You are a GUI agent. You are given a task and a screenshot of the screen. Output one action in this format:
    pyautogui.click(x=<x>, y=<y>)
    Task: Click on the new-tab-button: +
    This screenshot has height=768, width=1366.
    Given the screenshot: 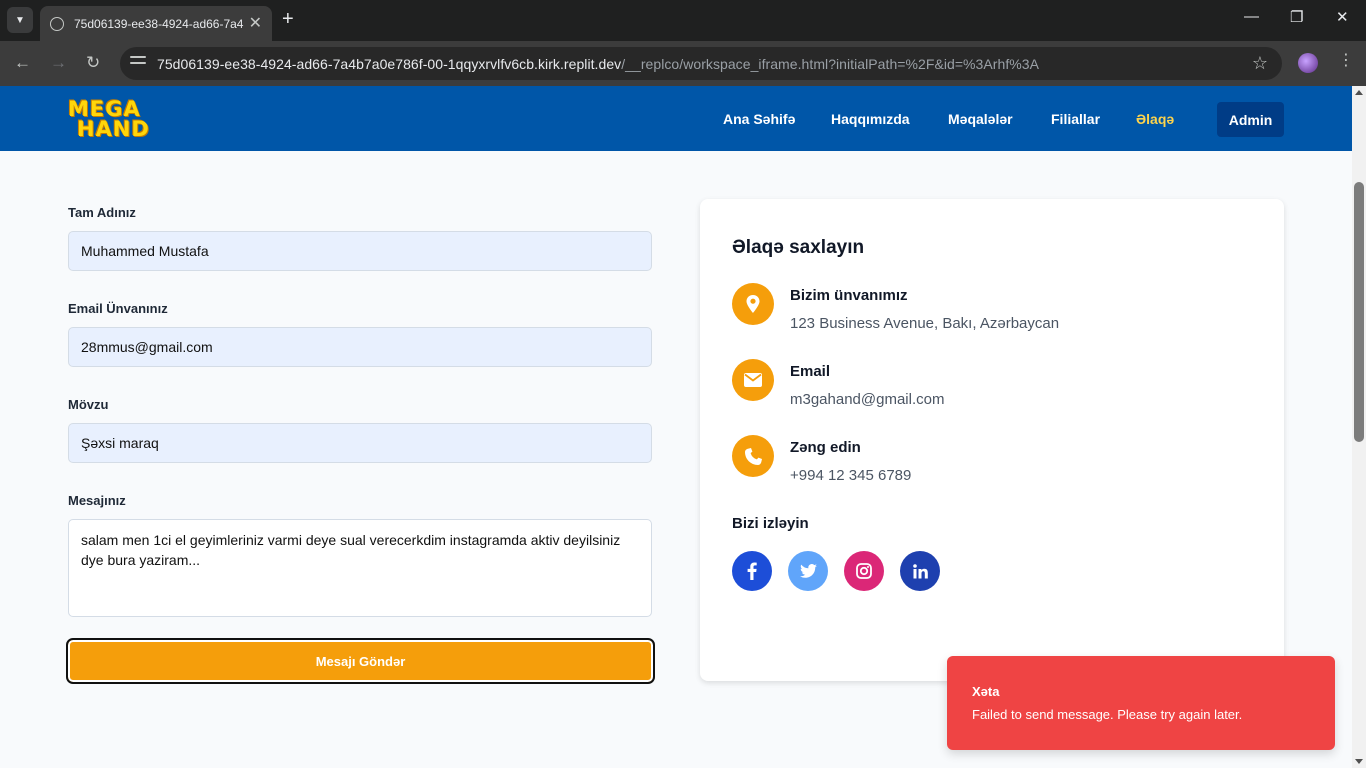 What is the action you would take?
    pyautogui.click(x=288, y=19)
    